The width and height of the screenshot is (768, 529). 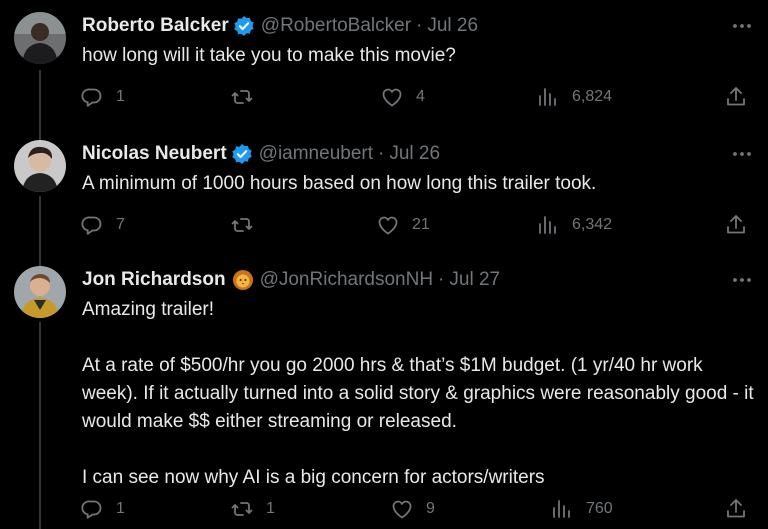 What do you see at coordinates (420, 96) in the screenshot?
I see `like-count: 4` at bounding box center [420, 96].